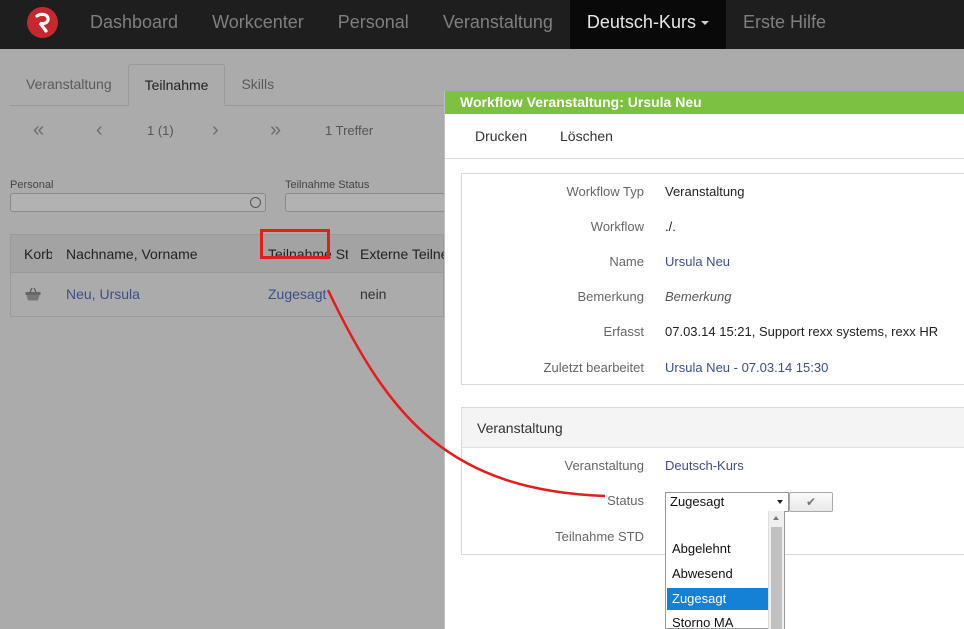 The height and width of the screenshot is (629, 964). What do you see at coordinates (776, 578) in the screenshot?
I see `scrollbar-thumb` at bounding box center [776, 578].